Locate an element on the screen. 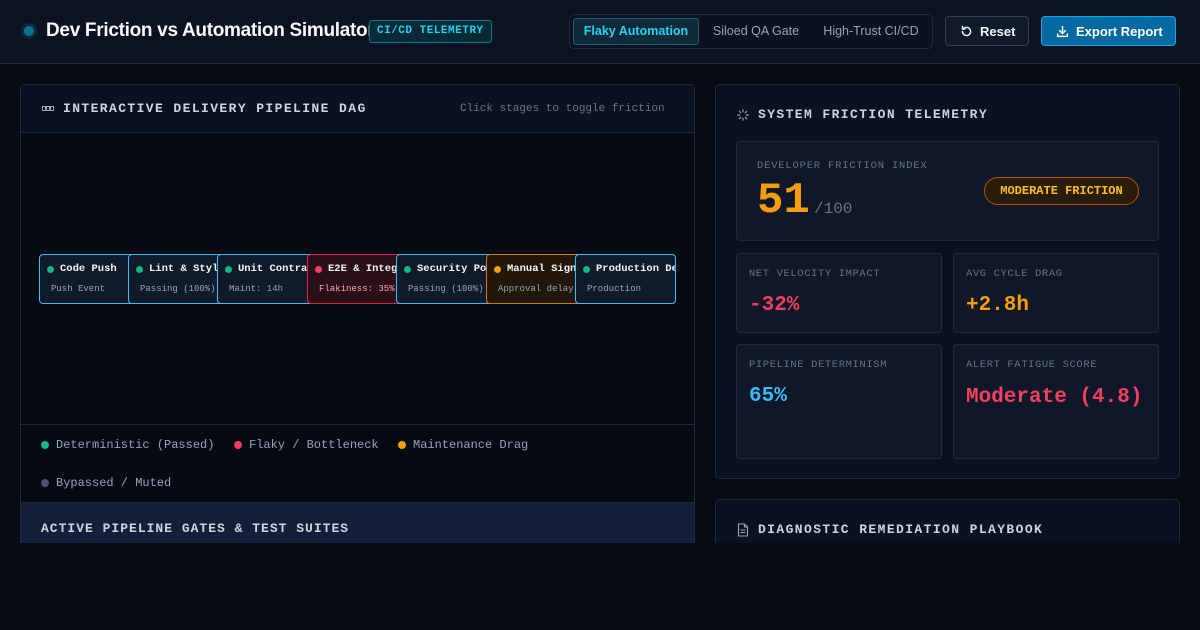 This screenshot has height=630, width=1200. stage-detail: Push Event is located at coordinates (78, 289).